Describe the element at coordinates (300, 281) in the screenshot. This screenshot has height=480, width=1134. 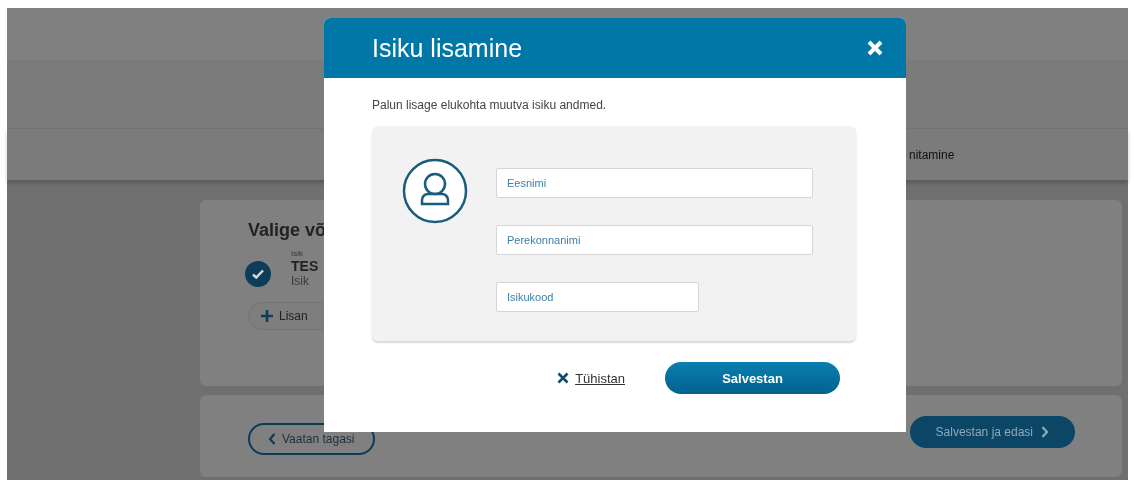
I see `person-code: Isik` at that location.